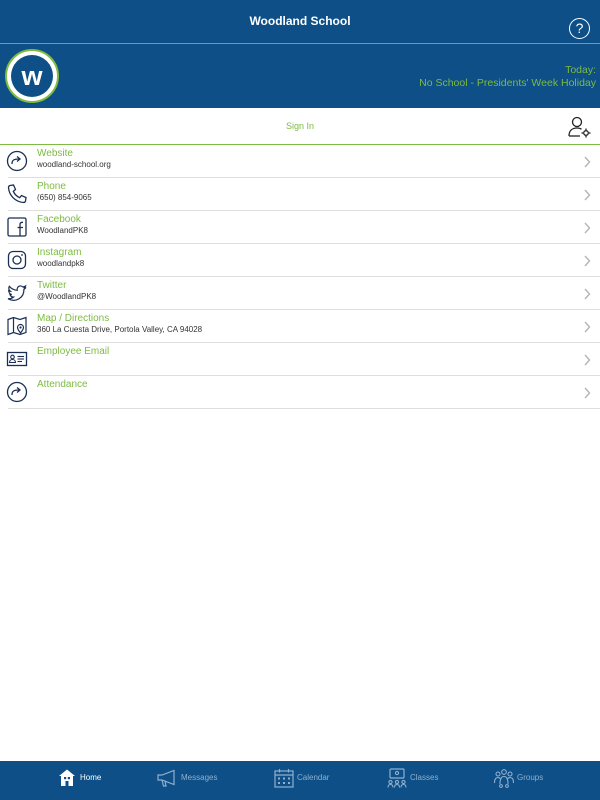 Image resolution: width=600 pixels, height=800 pixels. I want to click on list-item-facebook: Facebook WoodlandPK8, so click(300, 227).